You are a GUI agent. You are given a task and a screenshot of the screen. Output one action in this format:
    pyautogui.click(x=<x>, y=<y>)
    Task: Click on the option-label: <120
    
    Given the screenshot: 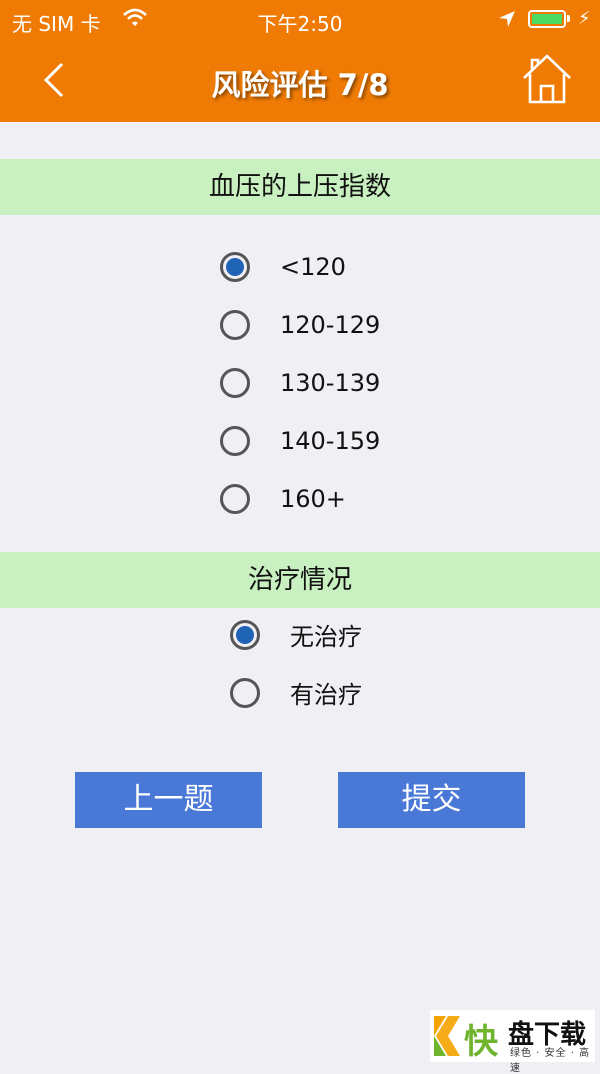 What is the action you would take?
    pyautogui.click(x=313, y=267)
    